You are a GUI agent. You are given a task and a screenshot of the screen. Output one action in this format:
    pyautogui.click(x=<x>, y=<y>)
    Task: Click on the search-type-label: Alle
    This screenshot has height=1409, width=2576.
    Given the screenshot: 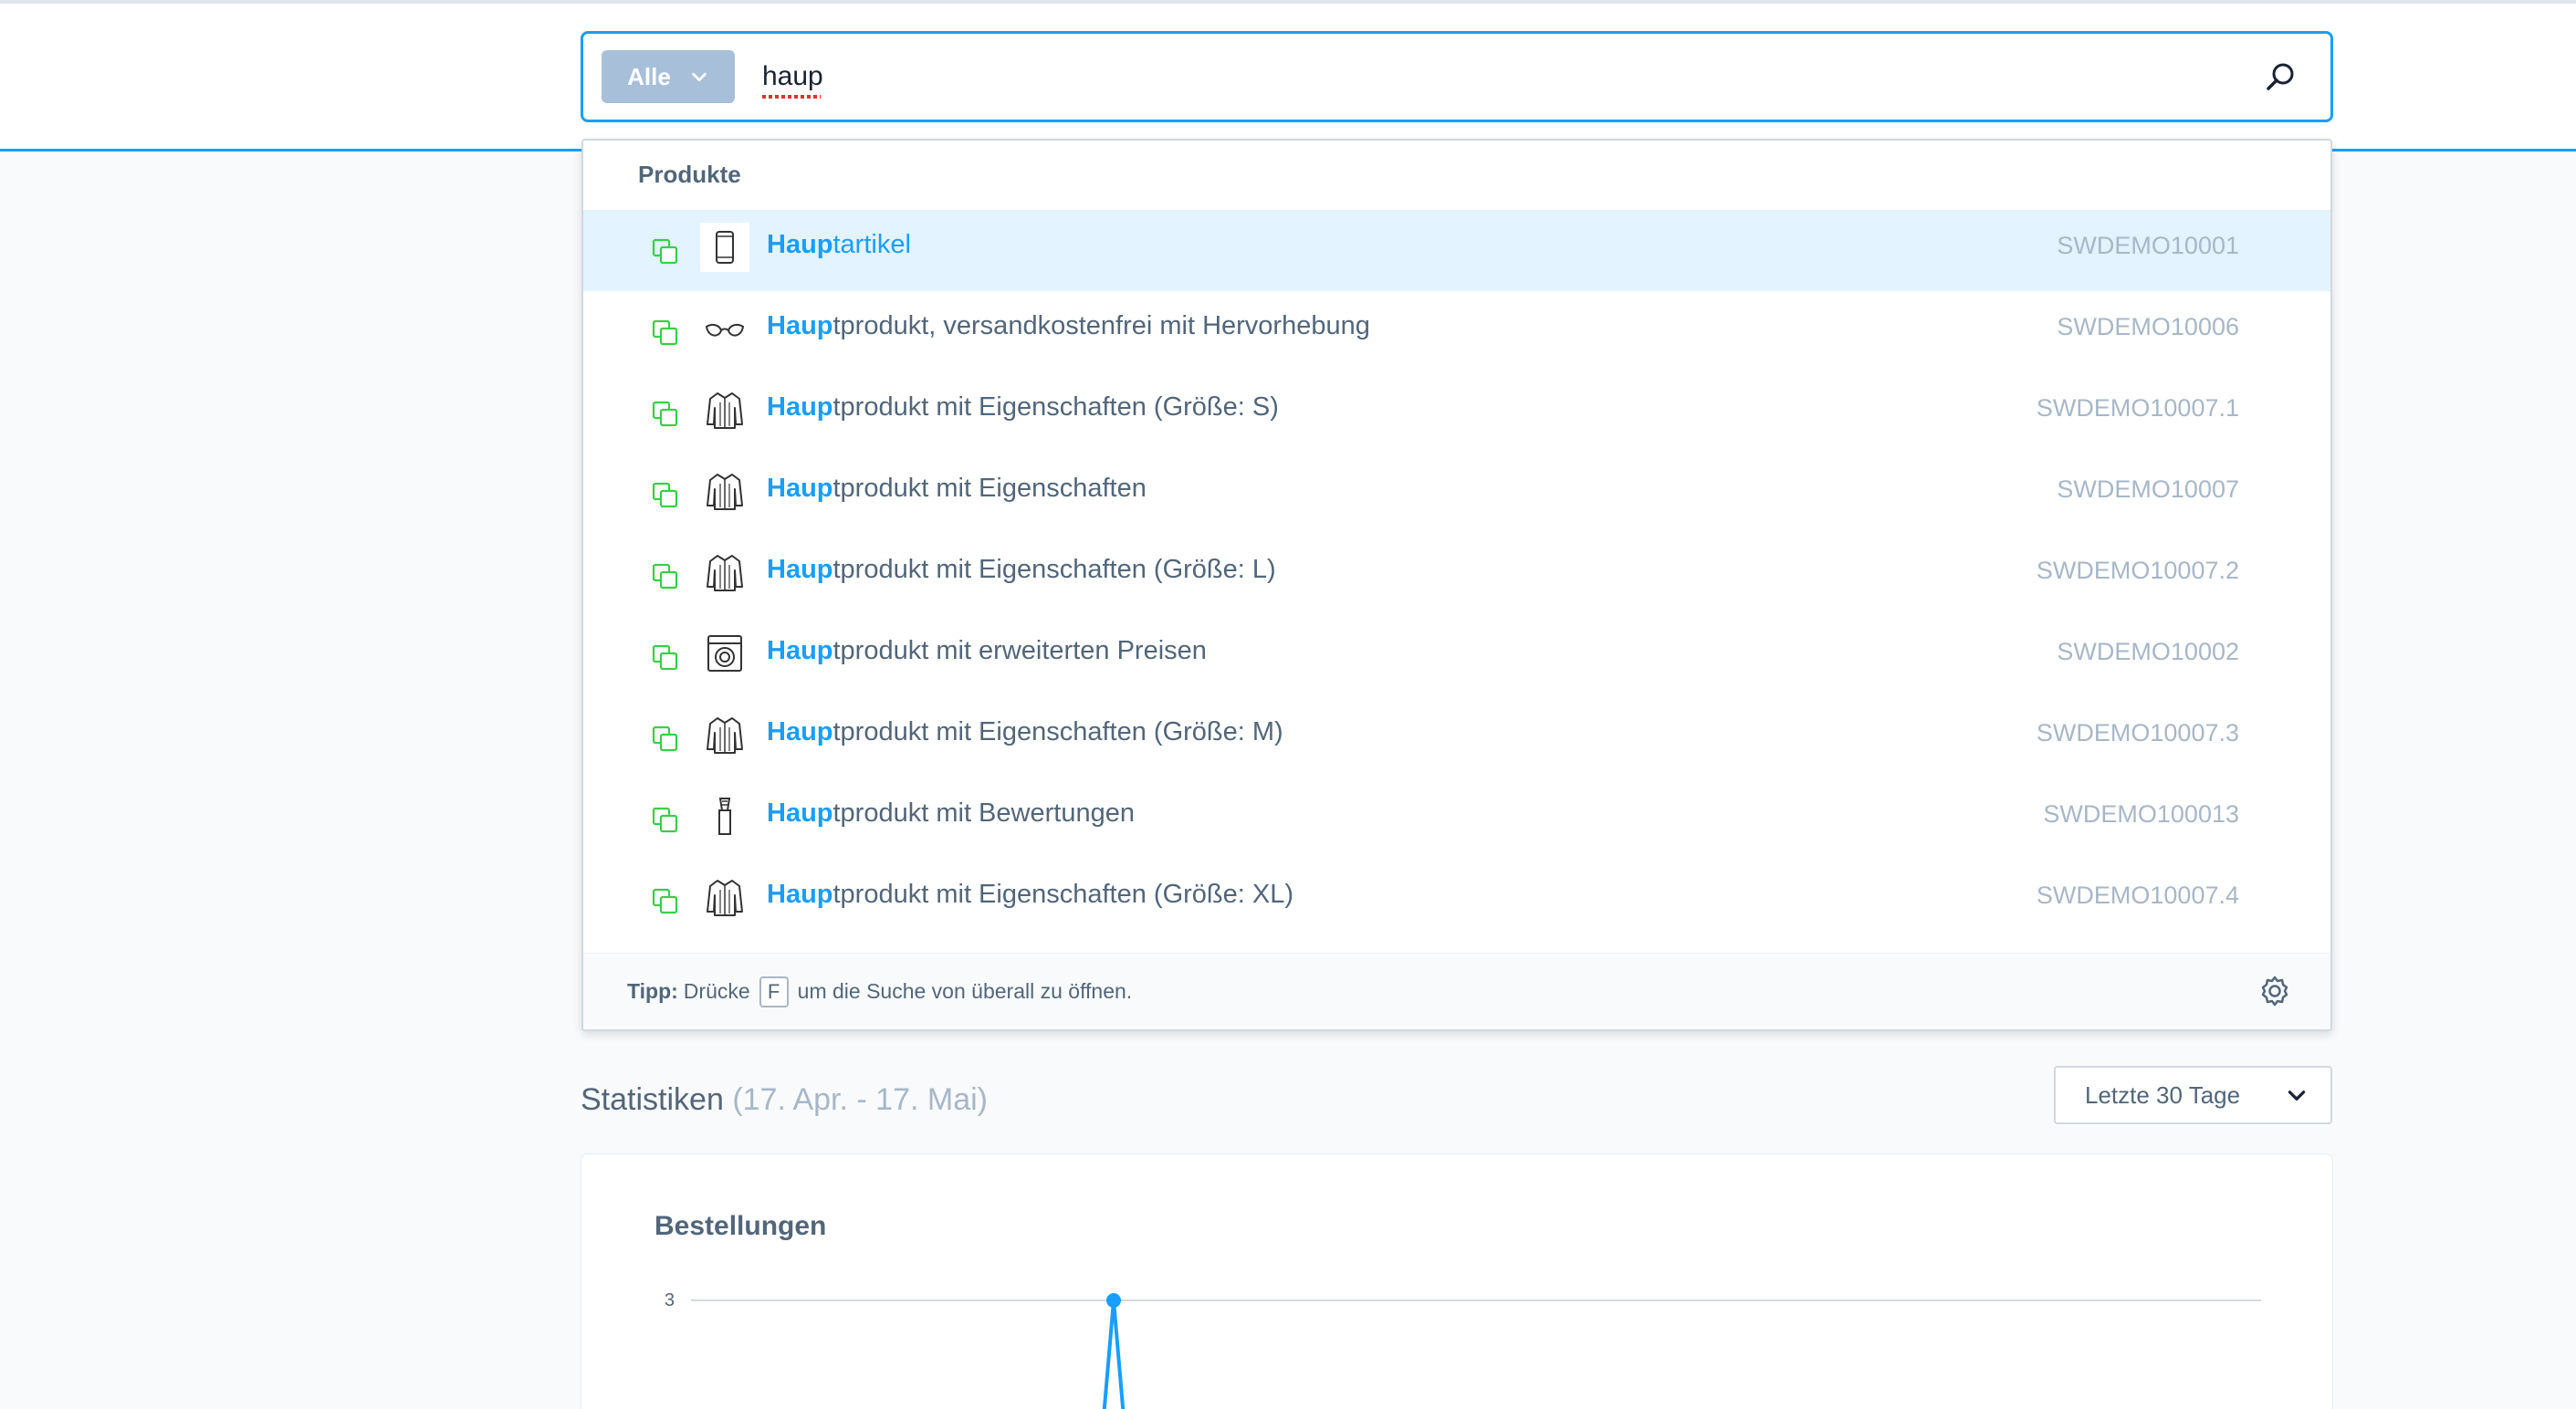 What is the action you would take?
    pyautogui.click(x=649, y=76)
    